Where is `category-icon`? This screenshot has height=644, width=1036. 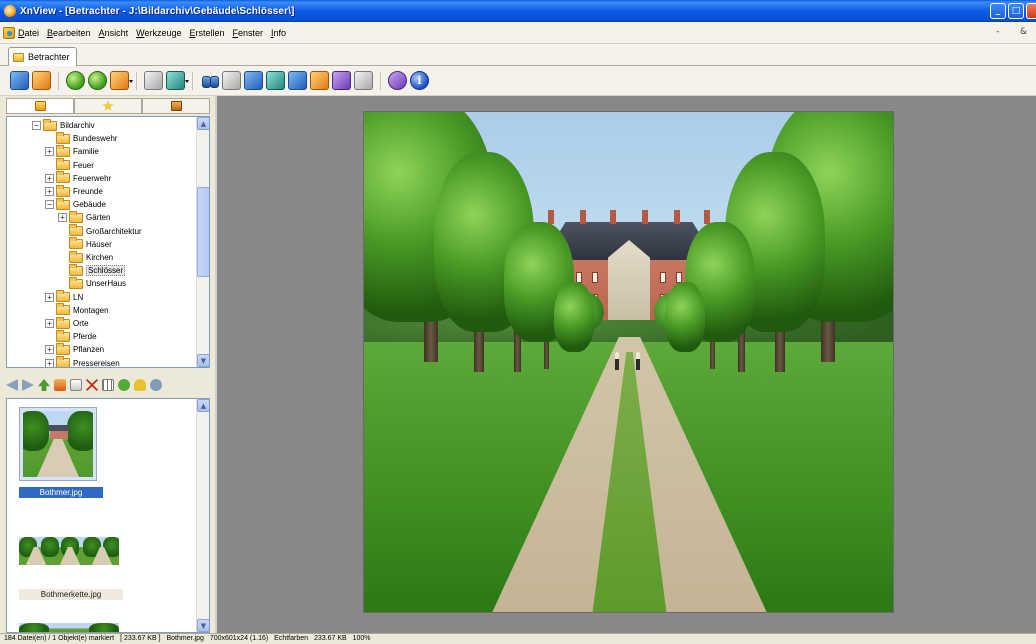 category-icon is located at coordinates (176, 106).